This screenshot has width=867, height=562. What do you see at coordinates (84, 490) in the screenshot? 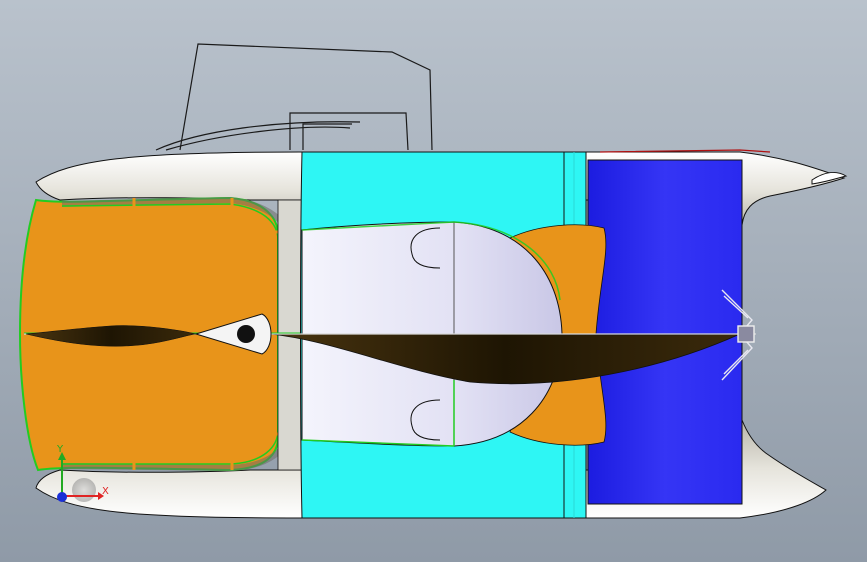
I see `triad-hub-shadow` at bounding box center [84, 490].